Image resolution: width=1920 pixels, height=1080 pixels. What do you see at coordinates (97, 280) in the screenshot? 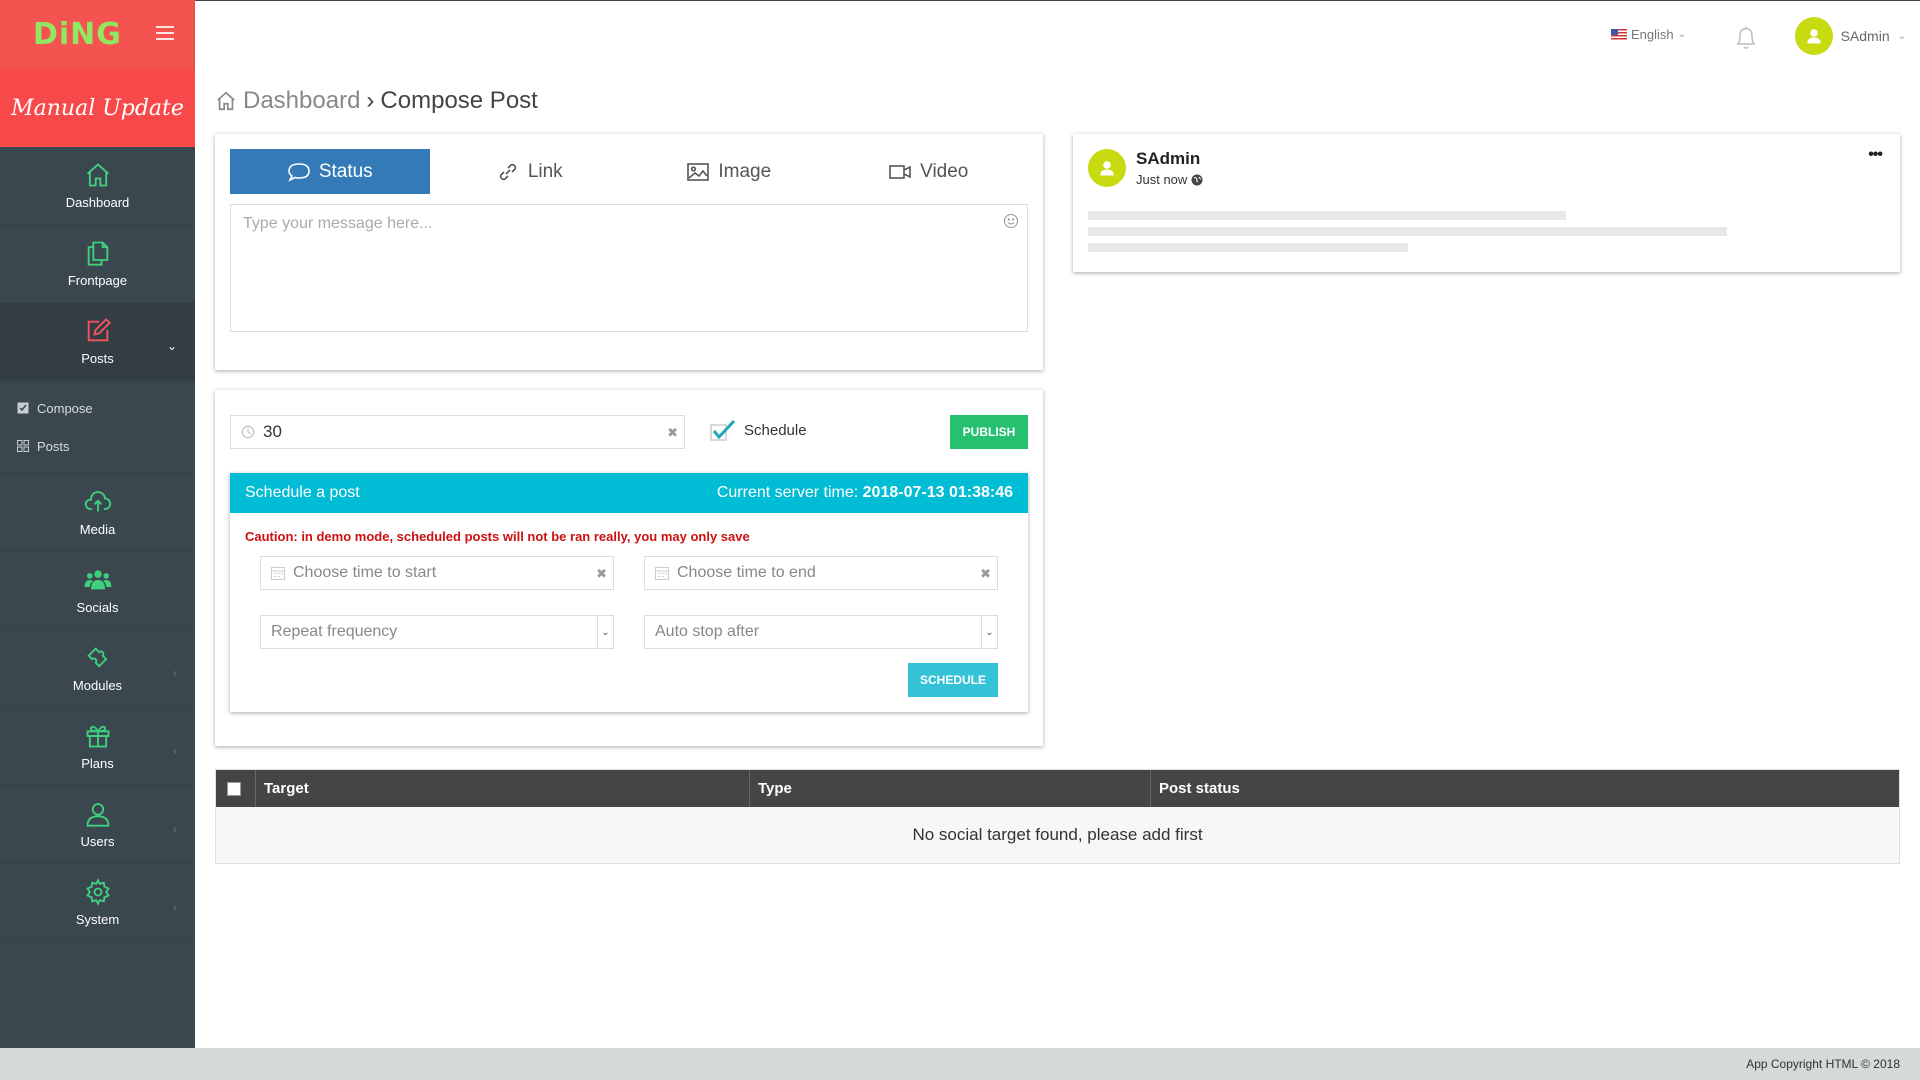
I see `sidebar-item-label: Frontpage` at bounding box center [97, 280].